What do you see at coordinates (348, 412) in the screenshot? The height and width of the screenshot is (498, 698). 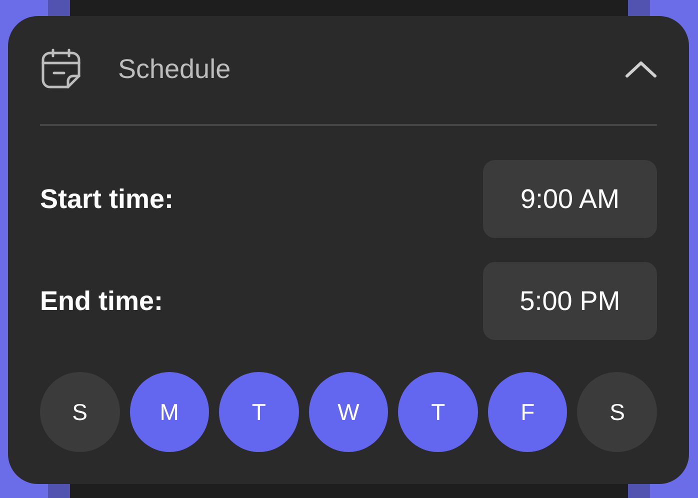 I see `day-toggle: W` at bounding box center [348, 412].